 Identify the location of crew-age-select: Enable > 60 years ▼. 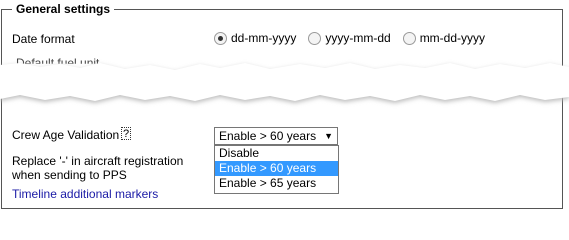
(276, 136).